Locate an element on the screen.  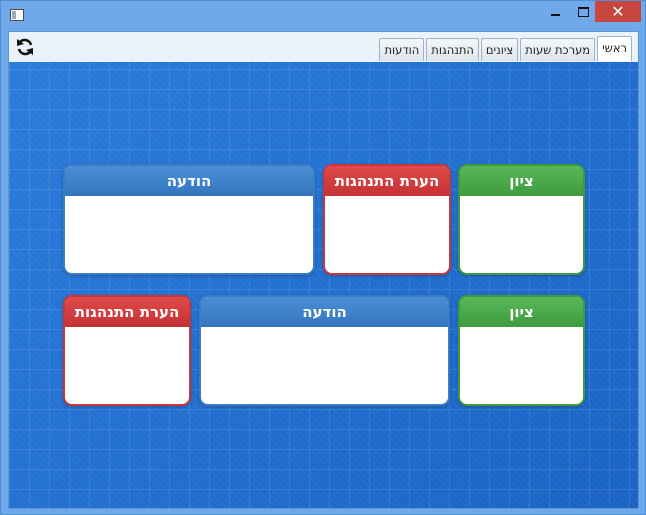
refresh-icon is located at coordinates (25, 47).